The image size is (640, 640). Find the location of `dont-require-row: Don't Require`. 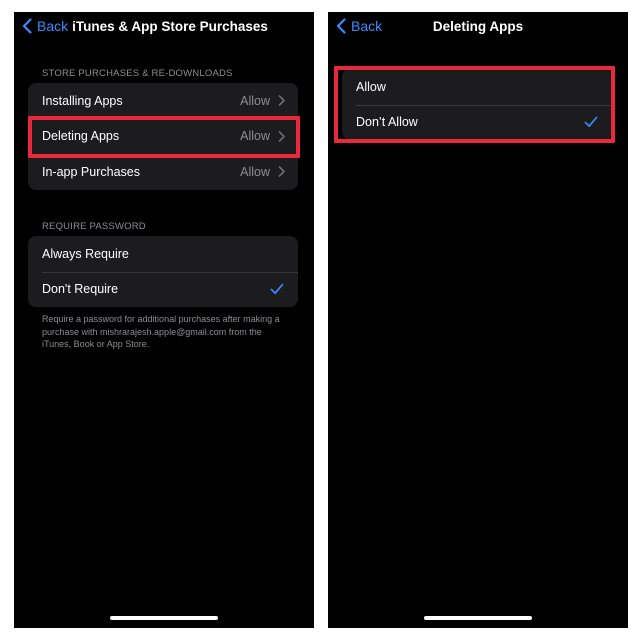

dont-require-row: Don't Require is located at coordinates (163, 289).